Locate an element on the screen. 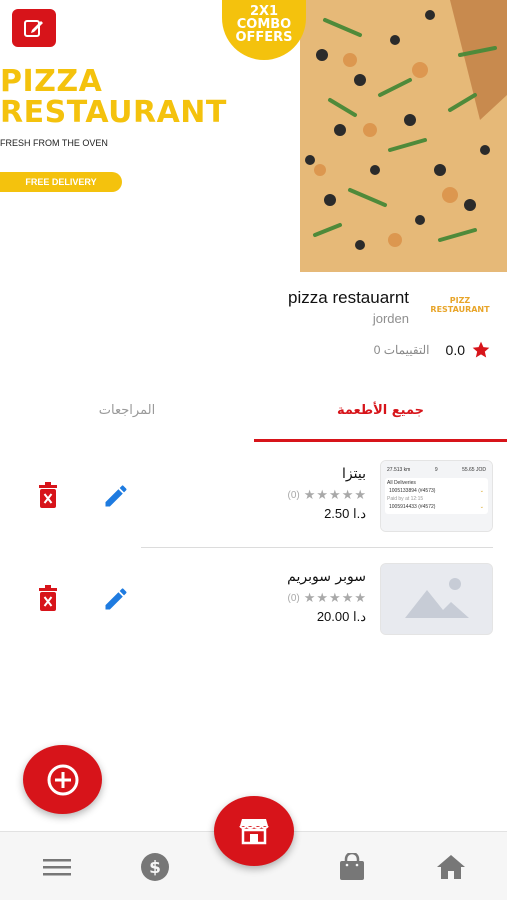 The width and height of the screenshot is (507, 900). shopping-bag-icon is located at coordinates (352, 866).